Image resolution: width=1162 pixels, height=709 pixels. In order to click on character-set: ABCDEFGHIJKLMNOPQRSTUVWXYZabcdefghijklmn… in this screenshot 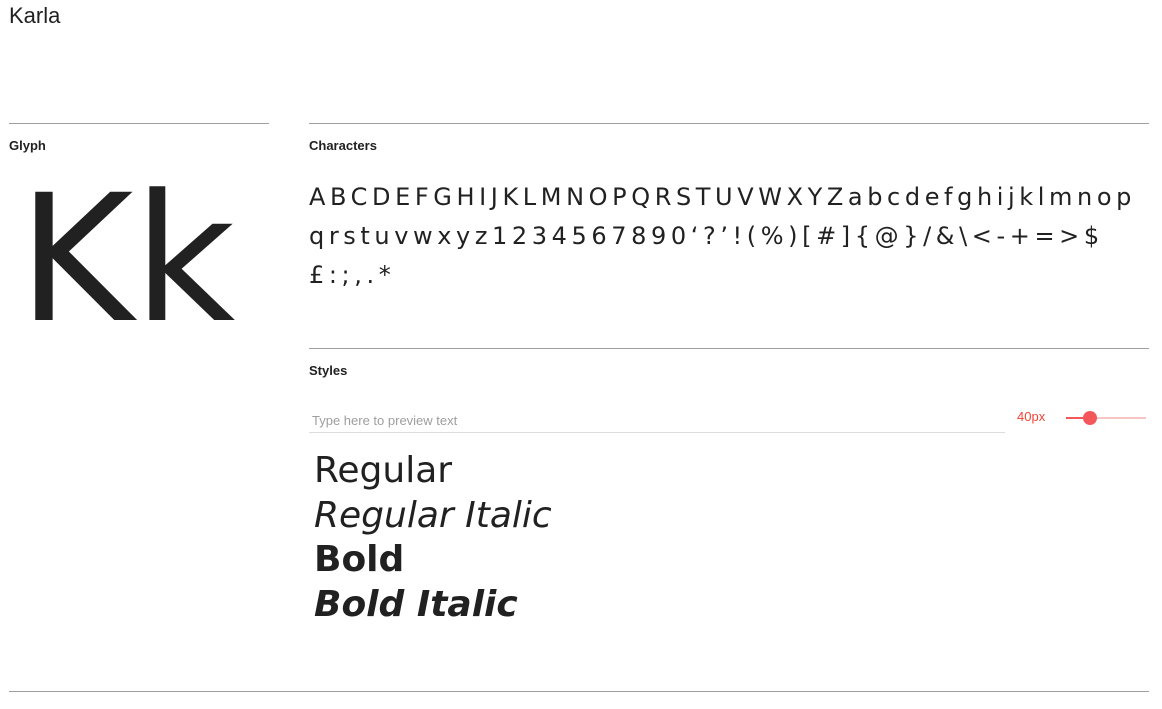, I will do `click(722, 236)`.